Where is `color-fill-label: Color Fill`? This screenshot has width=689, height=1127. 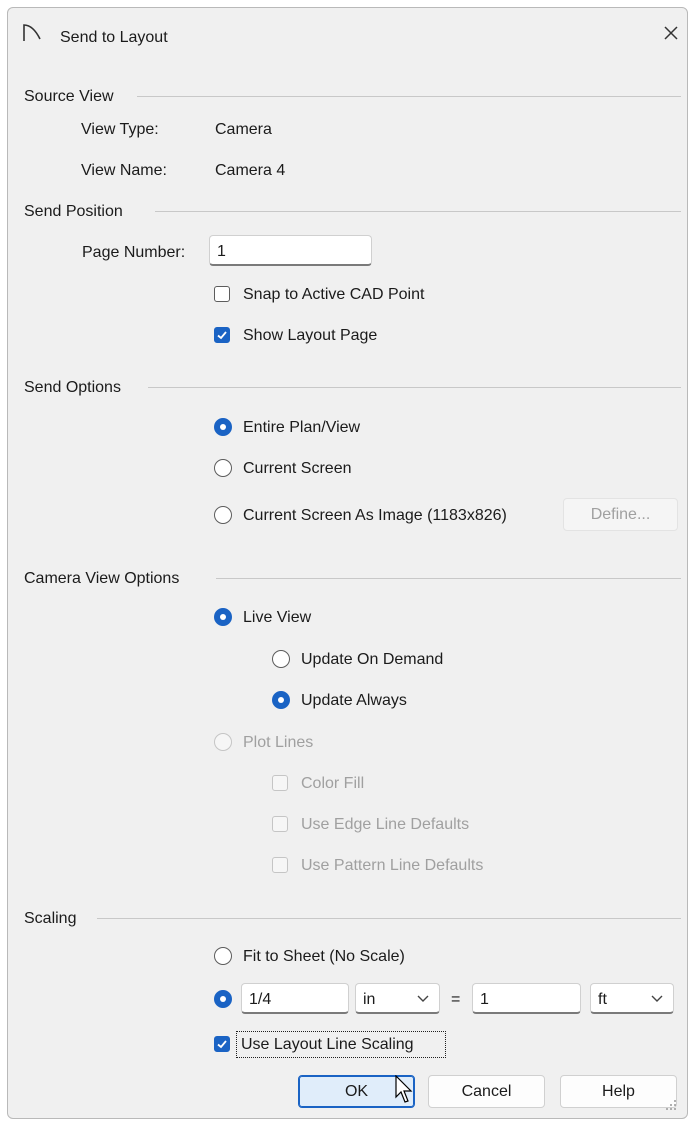 color-fill-label: Color Fill is located at coordinates (333, 783).